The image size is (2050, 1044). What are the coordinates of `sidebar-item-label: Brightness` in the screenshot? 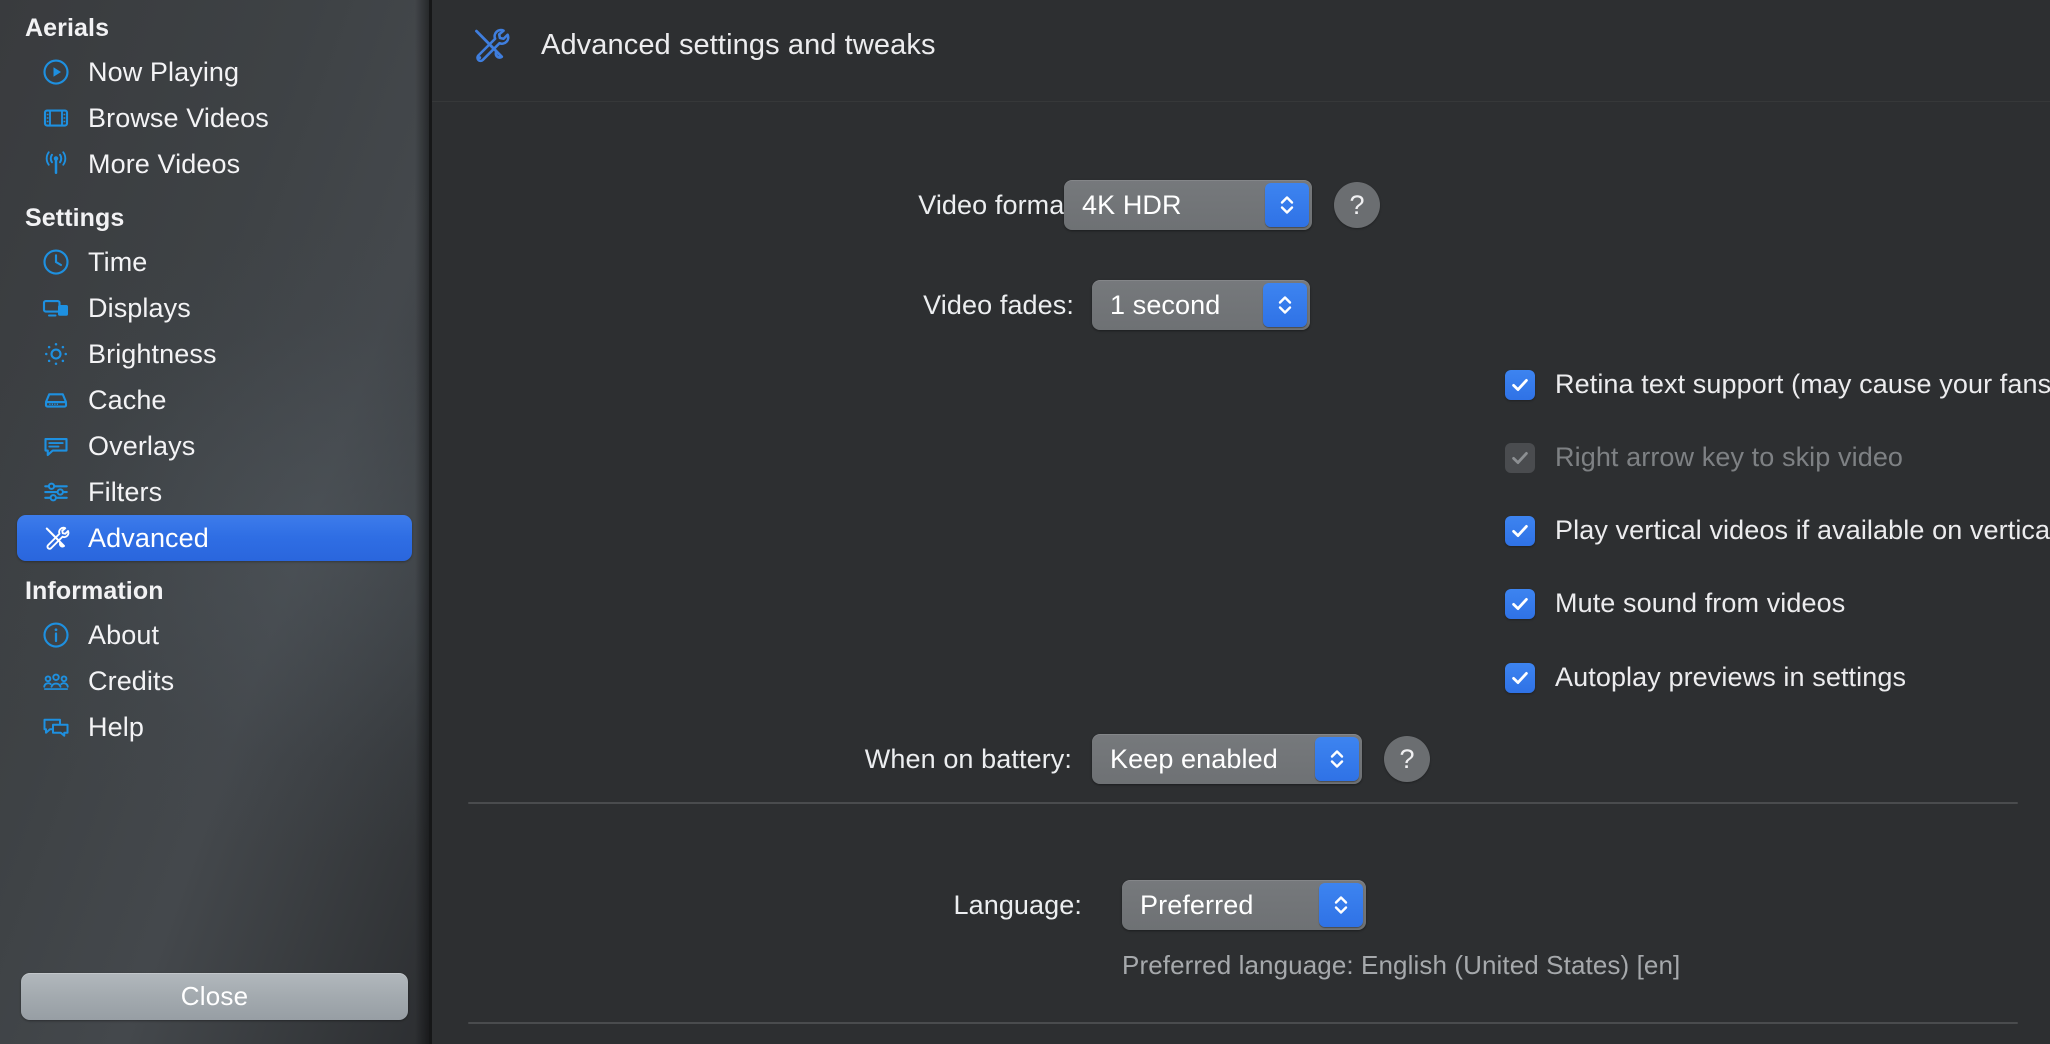 It's located at (152, 353).